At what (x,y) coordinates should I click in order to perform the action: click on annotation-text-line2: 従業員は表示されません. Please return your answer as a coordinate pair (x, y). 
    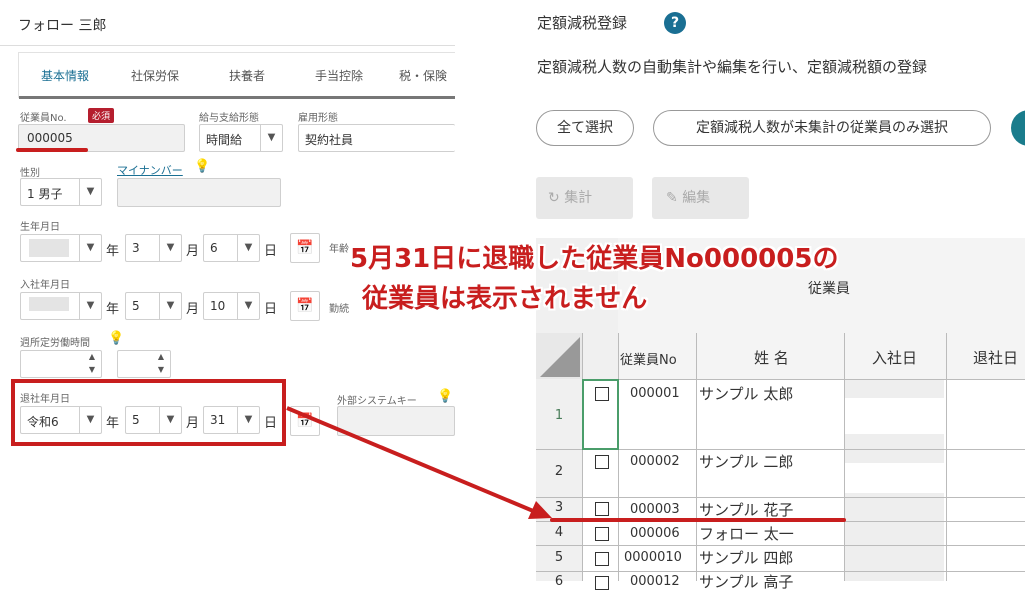
    Looking at the image, I should click on (505, 299).